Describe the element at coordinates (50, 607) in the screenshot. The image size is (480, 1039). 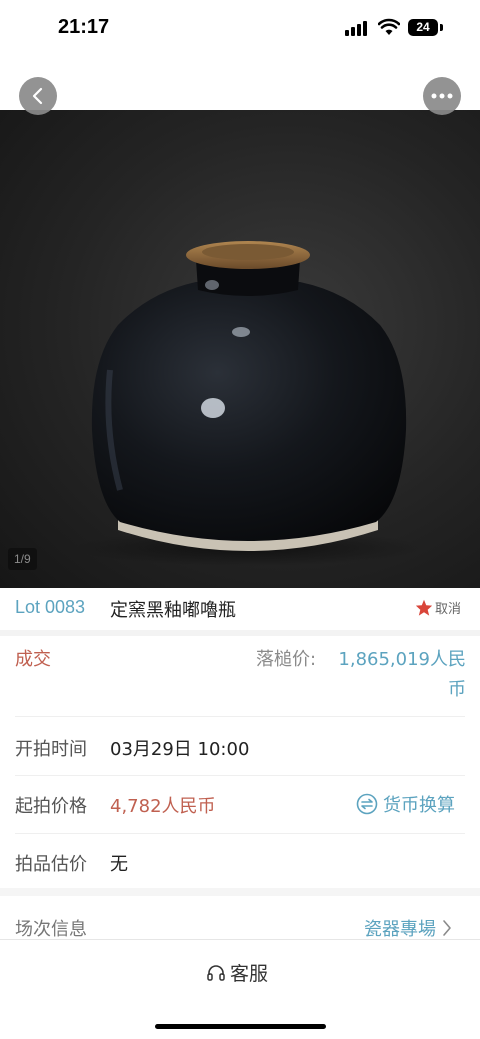
I see `lot-number: Lot 0083` at that location.